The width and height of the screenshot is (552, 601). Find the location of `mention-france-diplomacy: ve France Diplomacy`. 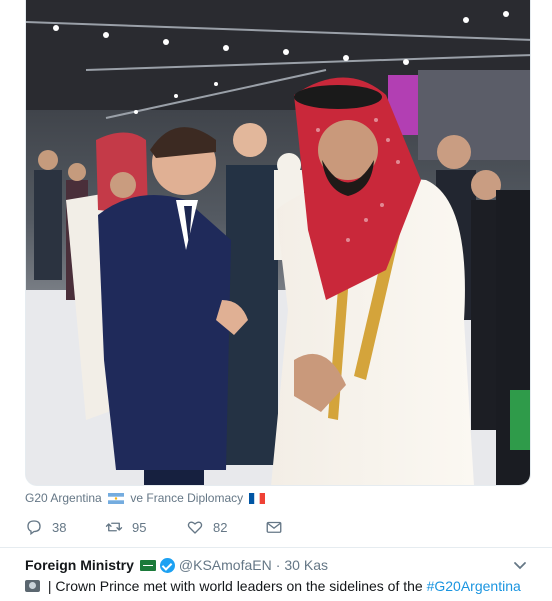

mention-france-diplomacy: ve France Diplomacy is located at coordinates (186, 498).